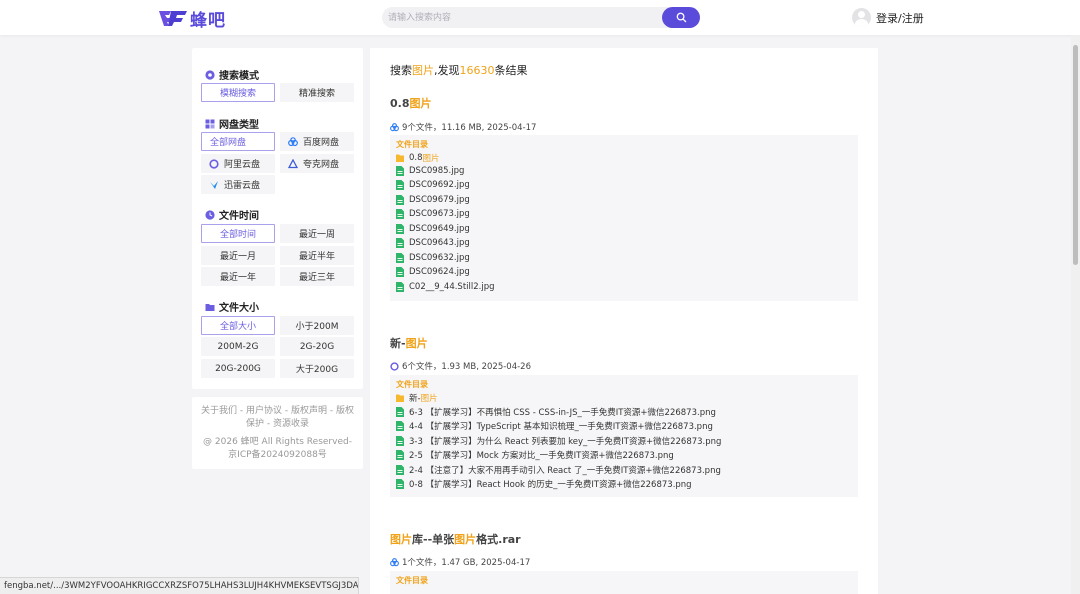 Image resolution: width=1080 pixels, height=594 pixels. I want to click on avatar, so click(861, 17).